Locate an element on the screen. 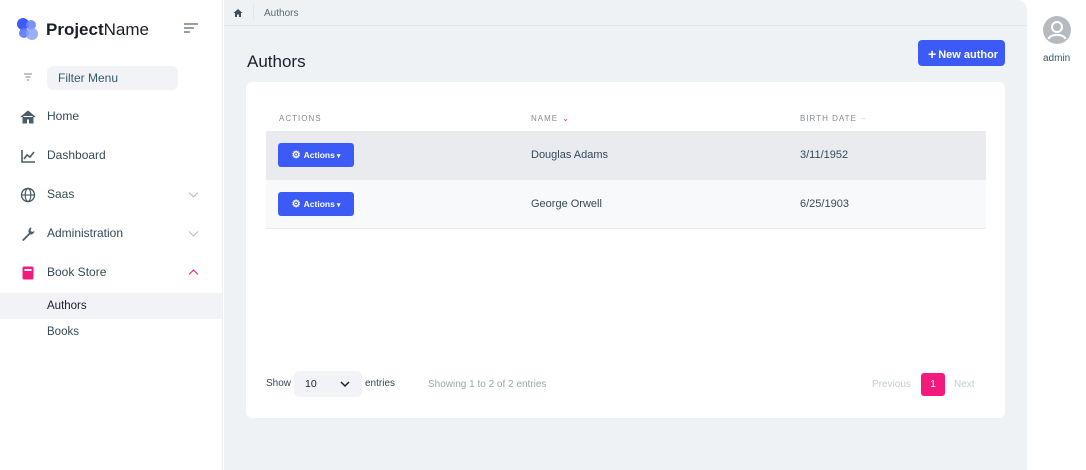 The image size is (1086, 470). table-row: ⚙ Actions ▾ George Orwell 6/25/1903 is located at coordinates (626, 204).